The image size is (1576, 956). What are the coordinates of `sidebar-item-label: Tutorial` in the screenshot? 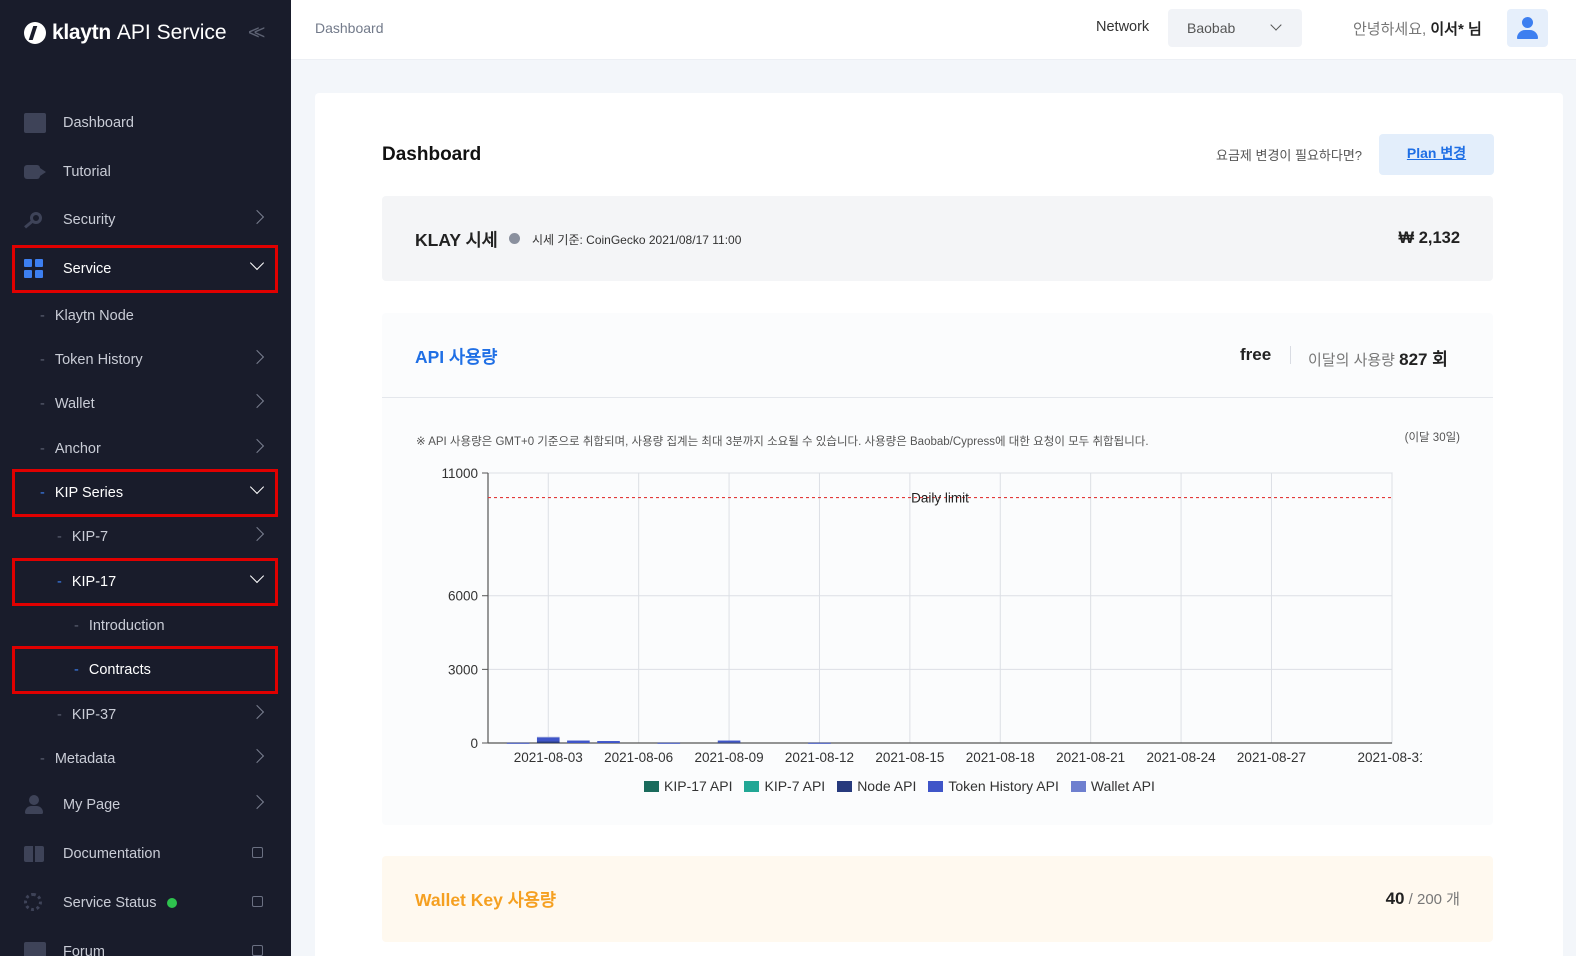 It's located at (87, 172).